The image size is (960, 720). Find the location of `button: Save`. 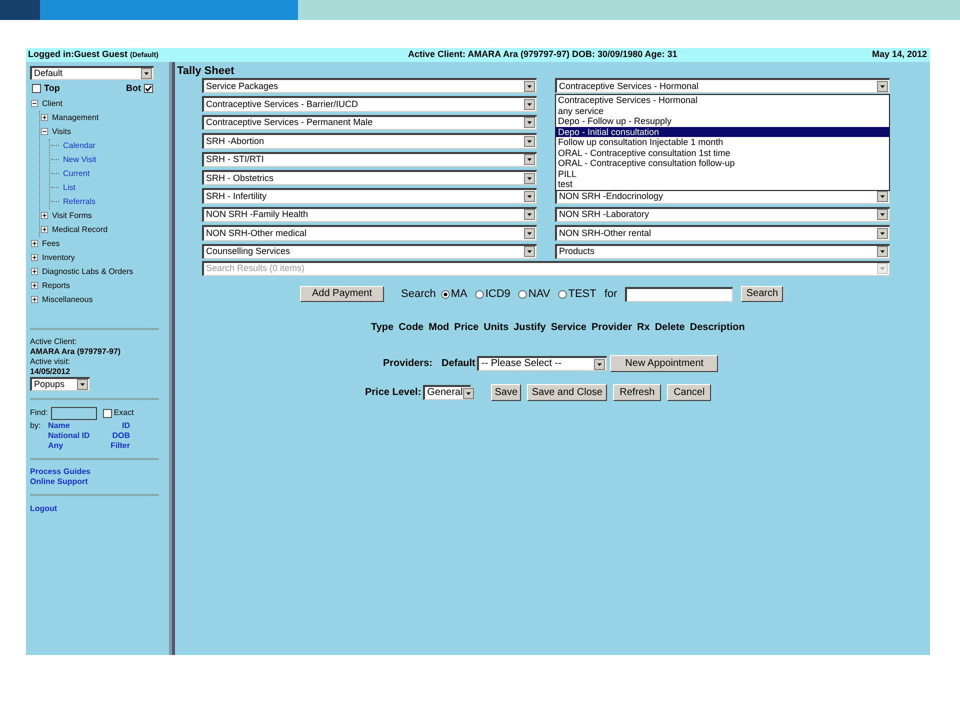

button: Save is located at coordinates (506, 393).